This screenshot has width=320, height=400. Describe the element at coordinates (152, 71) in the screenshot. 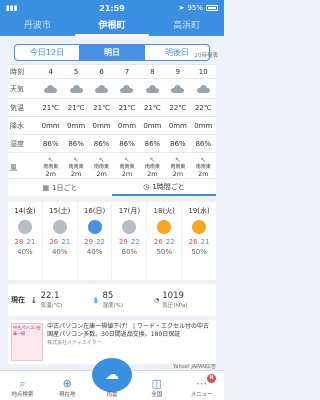

I see `hour-cell: 8` at that location.